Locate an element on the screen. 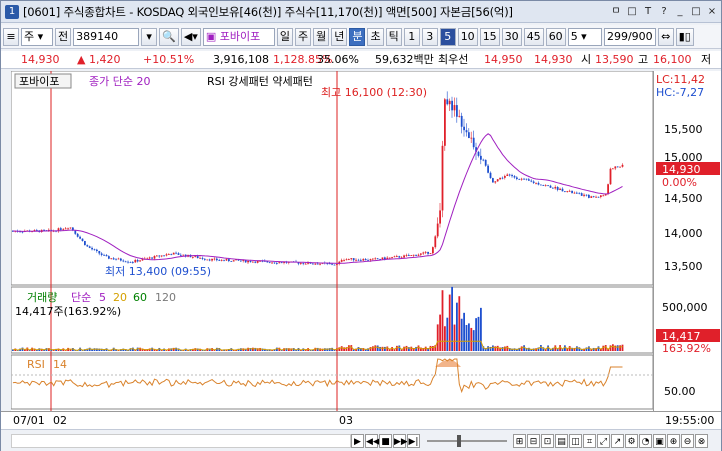 Image resolution: width=722 pixels, height=451 pixels. tool-icon-7: ⤢ is located at coordinates (603, 440).